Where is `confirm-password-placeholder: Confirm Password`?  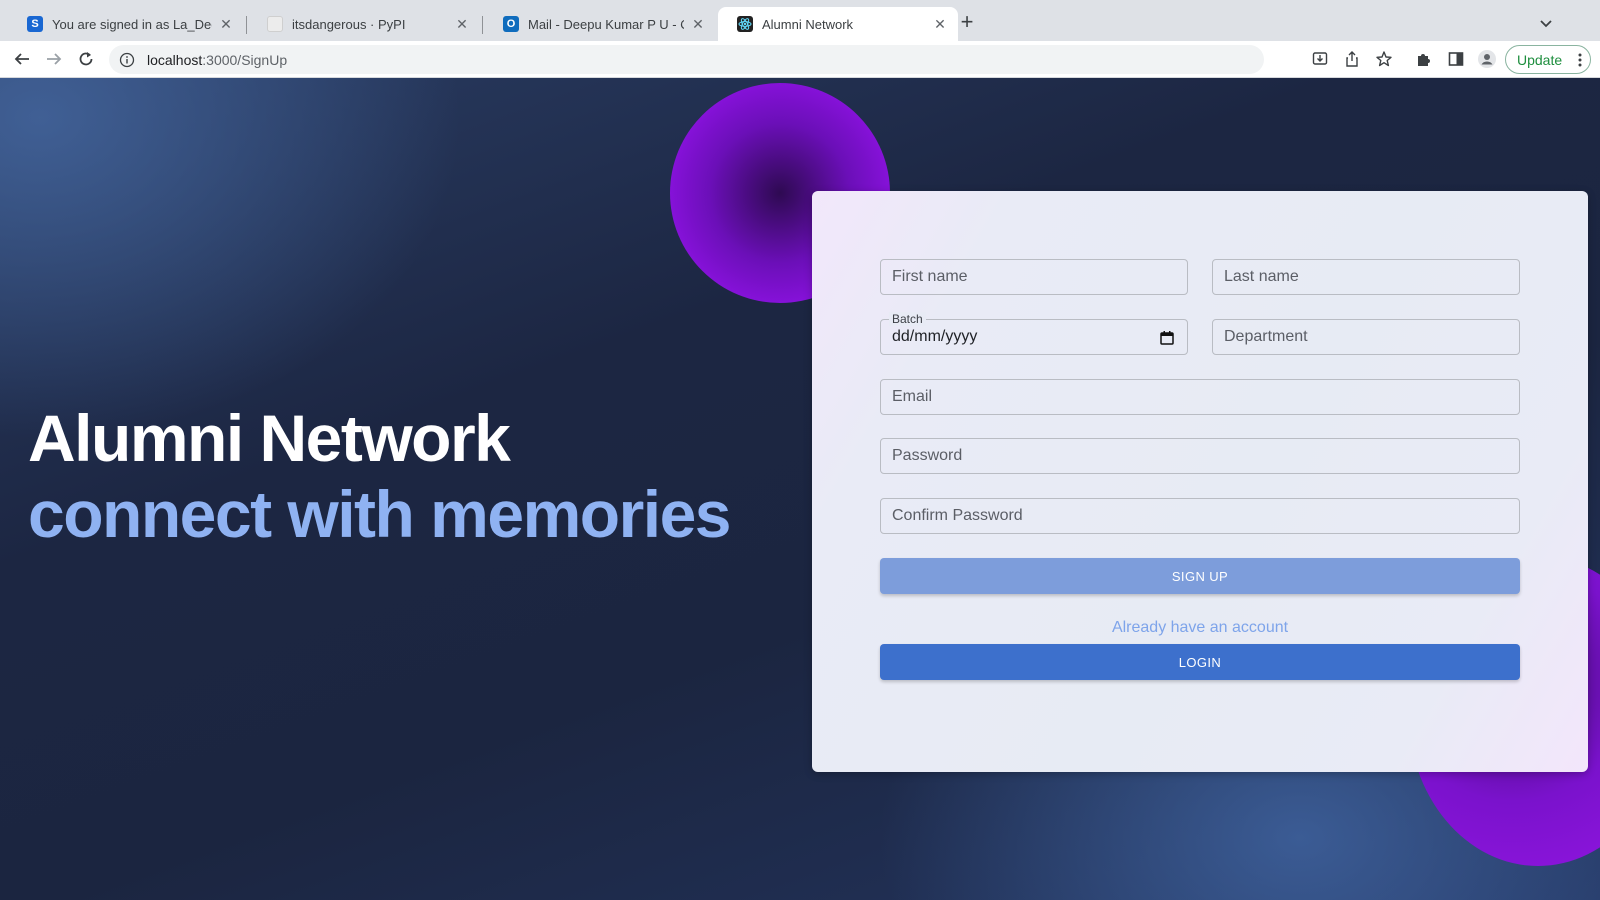
confirm-password-placeholder: Confirm Password is located at coordinates (957, 515).